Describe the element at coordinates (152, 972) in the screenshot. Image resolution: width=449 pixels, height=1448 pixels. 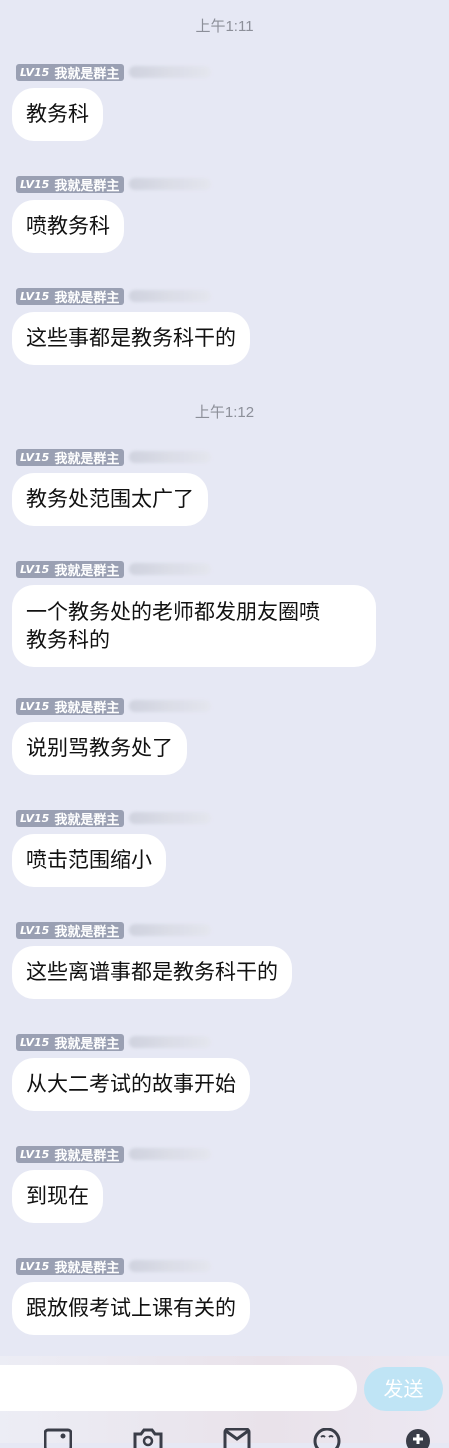
I see `message-bubble: 这些离谱事都是教务科干的` at that location.